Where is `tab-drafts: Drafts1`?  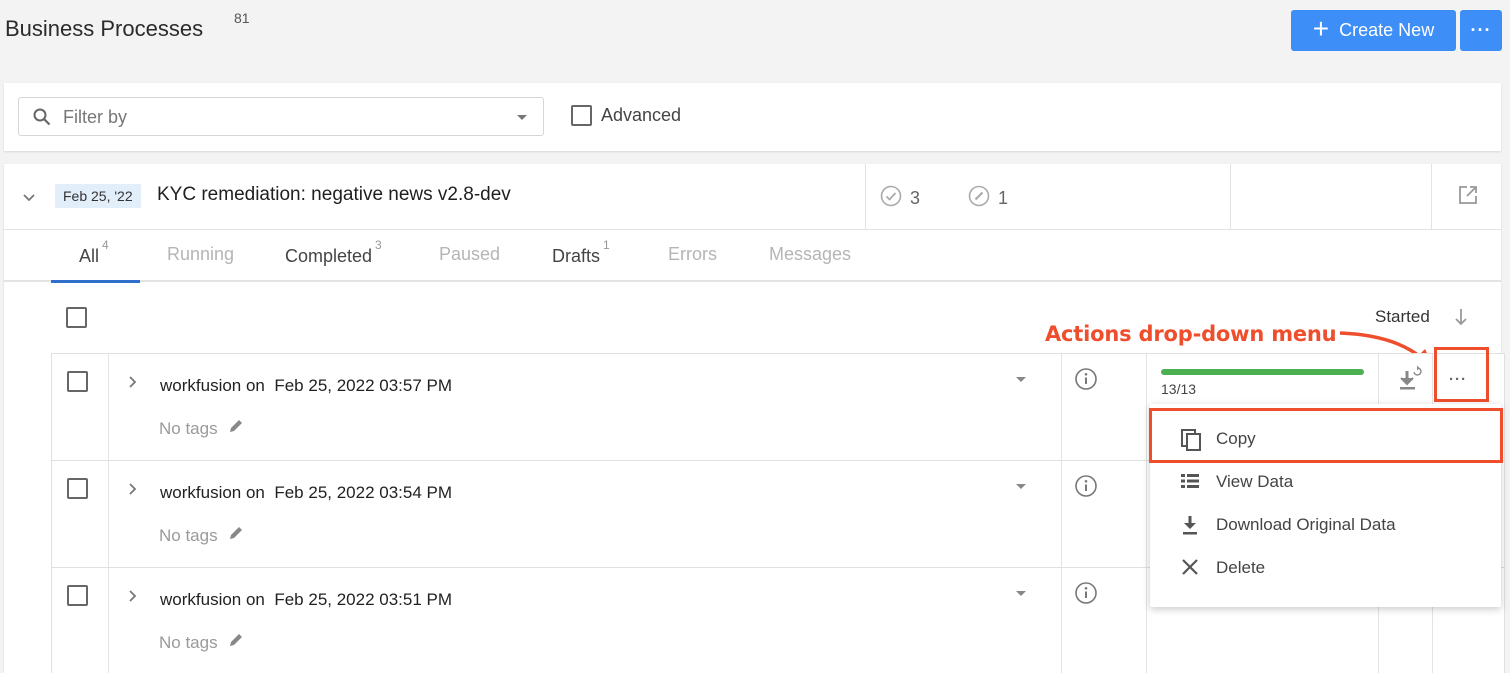 tab-drafts: Drafts1 is located at coordinates (581, 252).